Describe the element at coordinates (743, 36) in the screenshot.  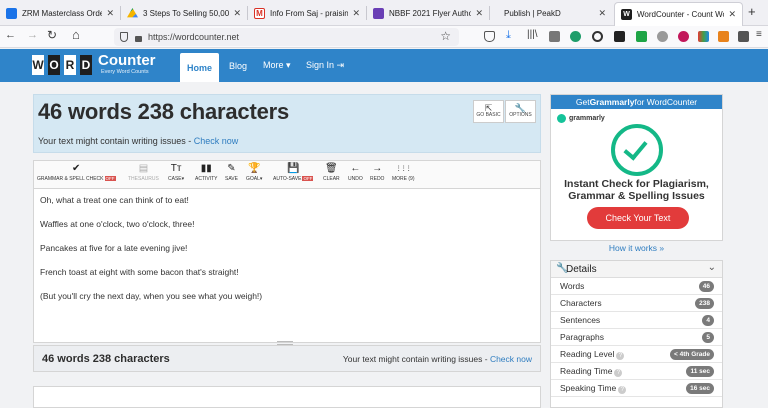
I see `puzzle-icon` at that location.